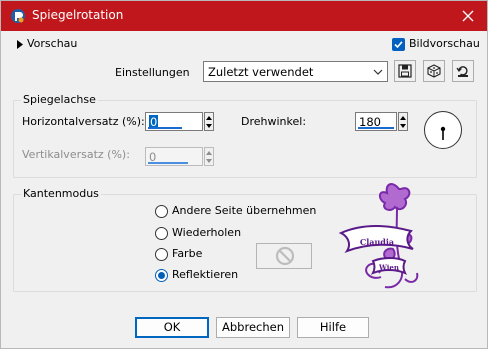  Describe the element at coordinates (333, 327) in the screenshot. I see `help-button: Hilfe` at that location.